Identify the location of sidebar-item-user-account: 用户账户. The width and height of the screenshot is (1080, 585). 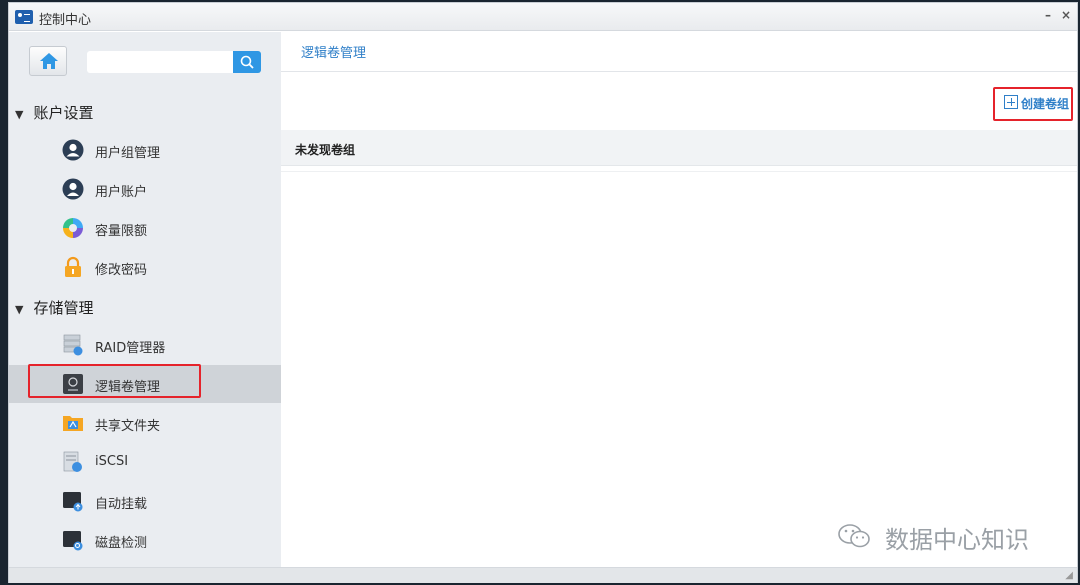
(145, 189).